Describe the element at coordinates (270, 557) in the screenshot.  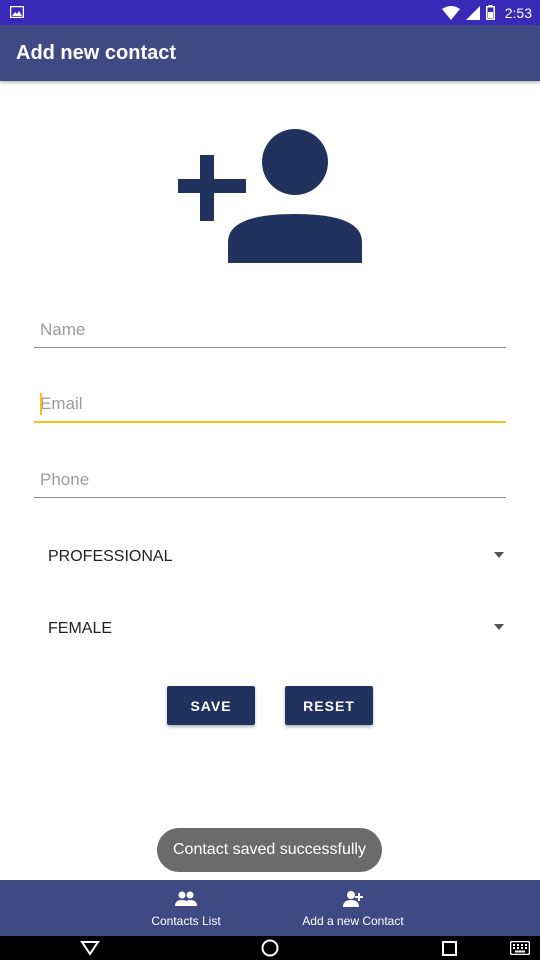
I see `category-dropdown: PROFESSIONAL` at that location.